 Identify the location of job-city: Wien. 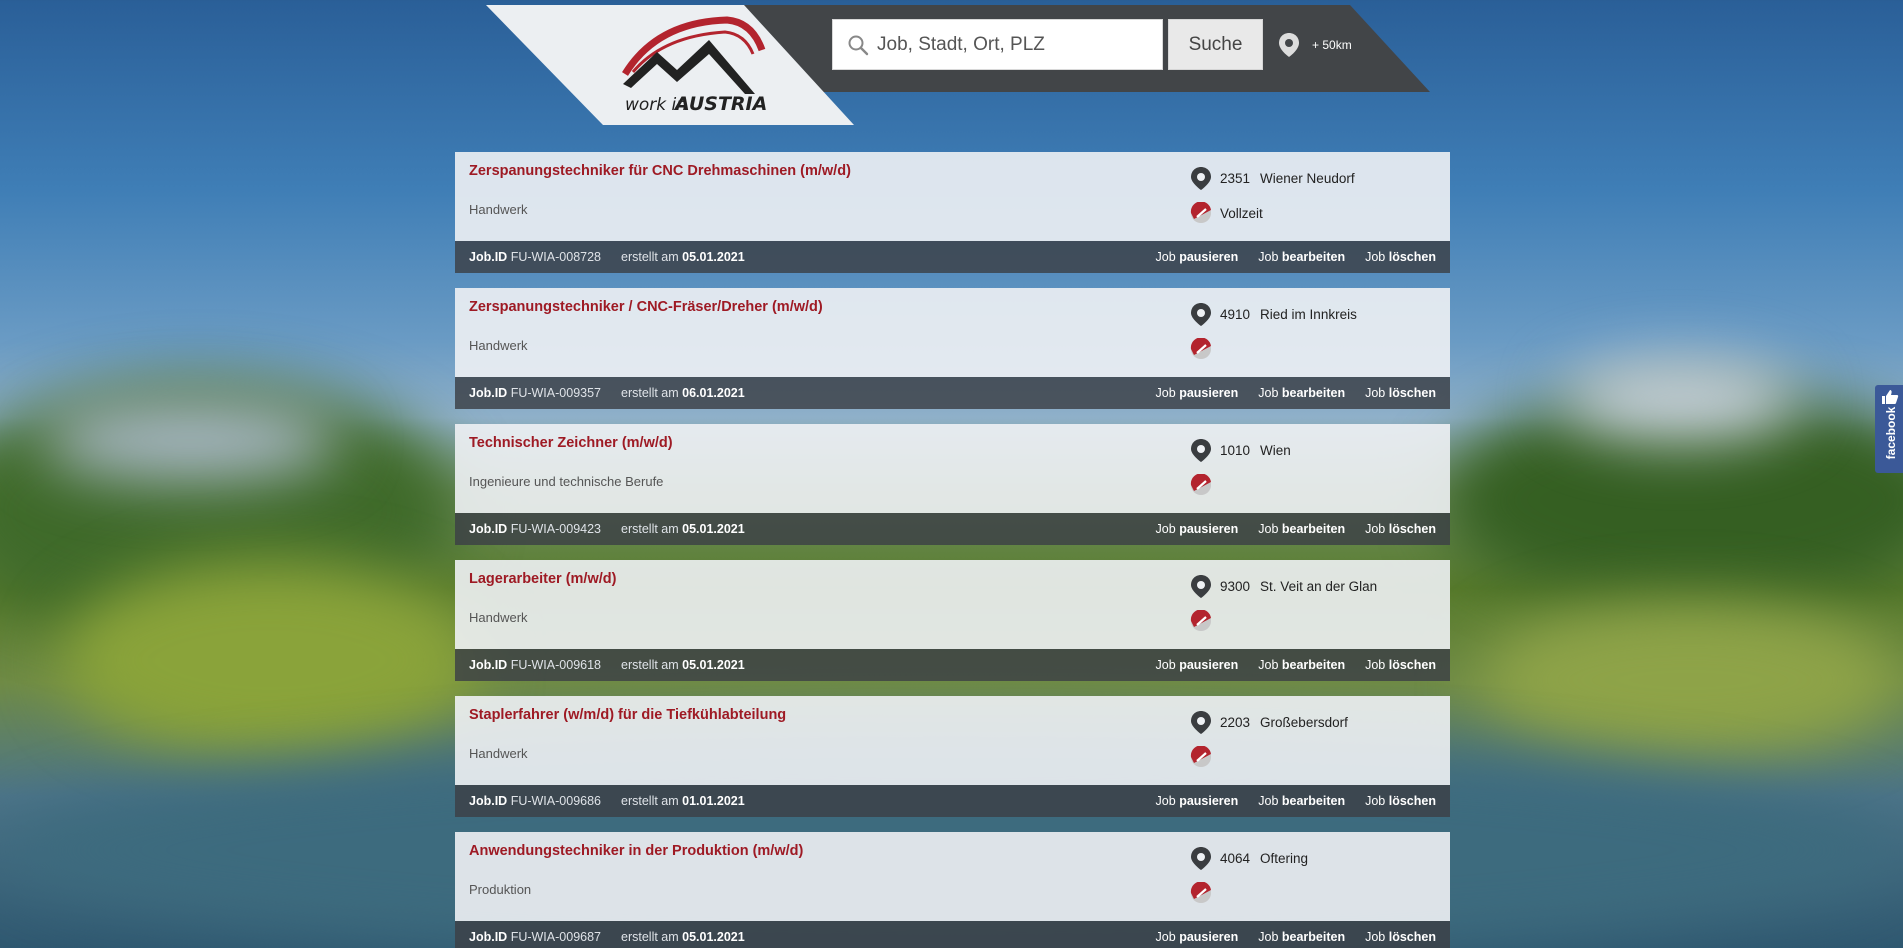
(1275, 450).